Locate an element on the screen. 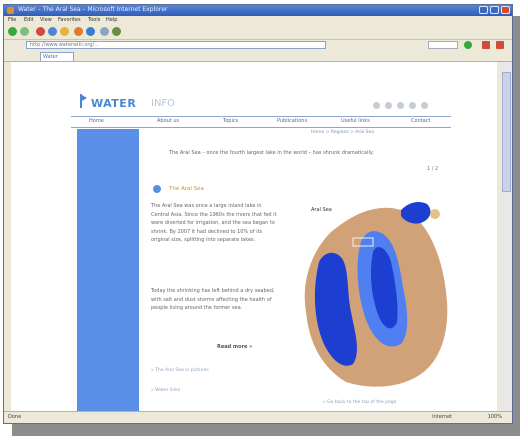 This screenshot has height=445, width=528. status-bar: Done Internet 100% is located at coordinates (258, 417).